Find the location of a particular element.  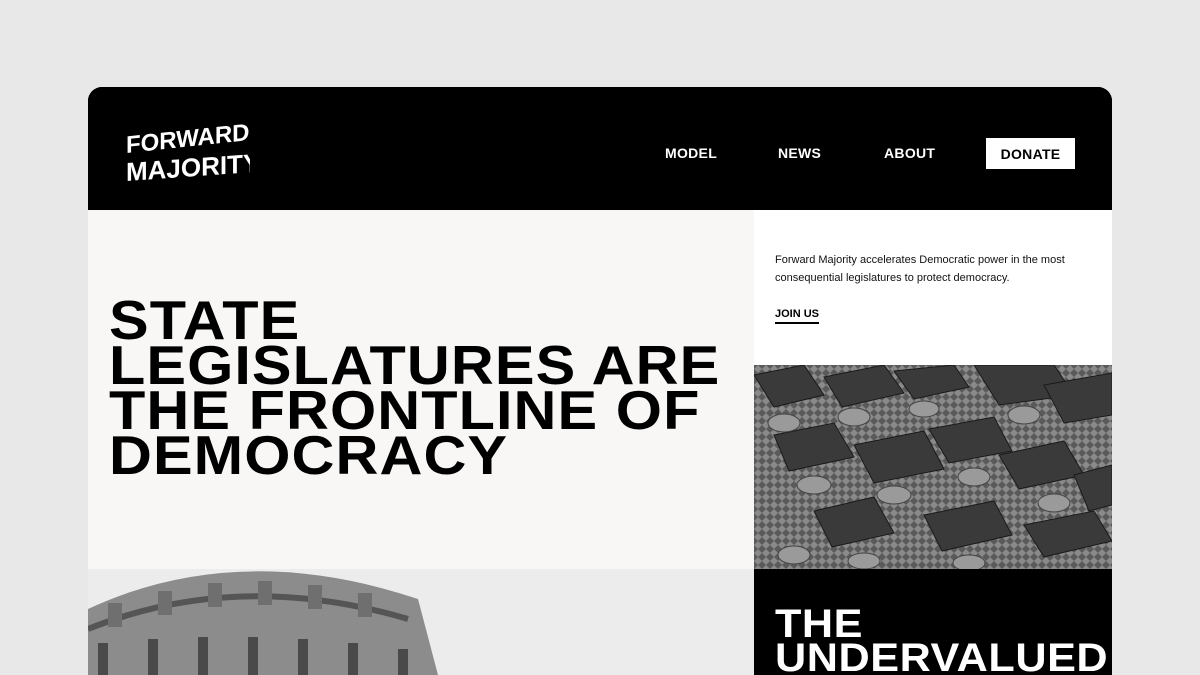

donate-button: DONATE is located at coordinates (1030, 153).